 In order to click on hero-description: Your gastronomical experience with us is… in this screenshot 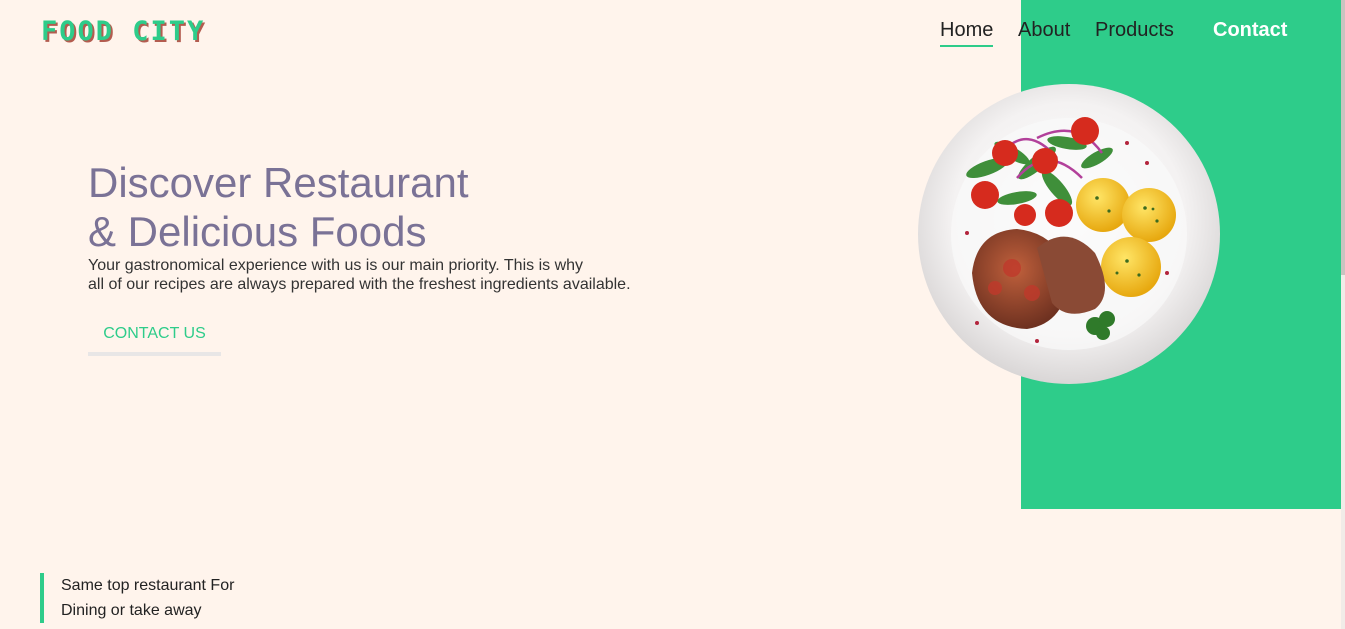, I will do `click(408, 275)`.